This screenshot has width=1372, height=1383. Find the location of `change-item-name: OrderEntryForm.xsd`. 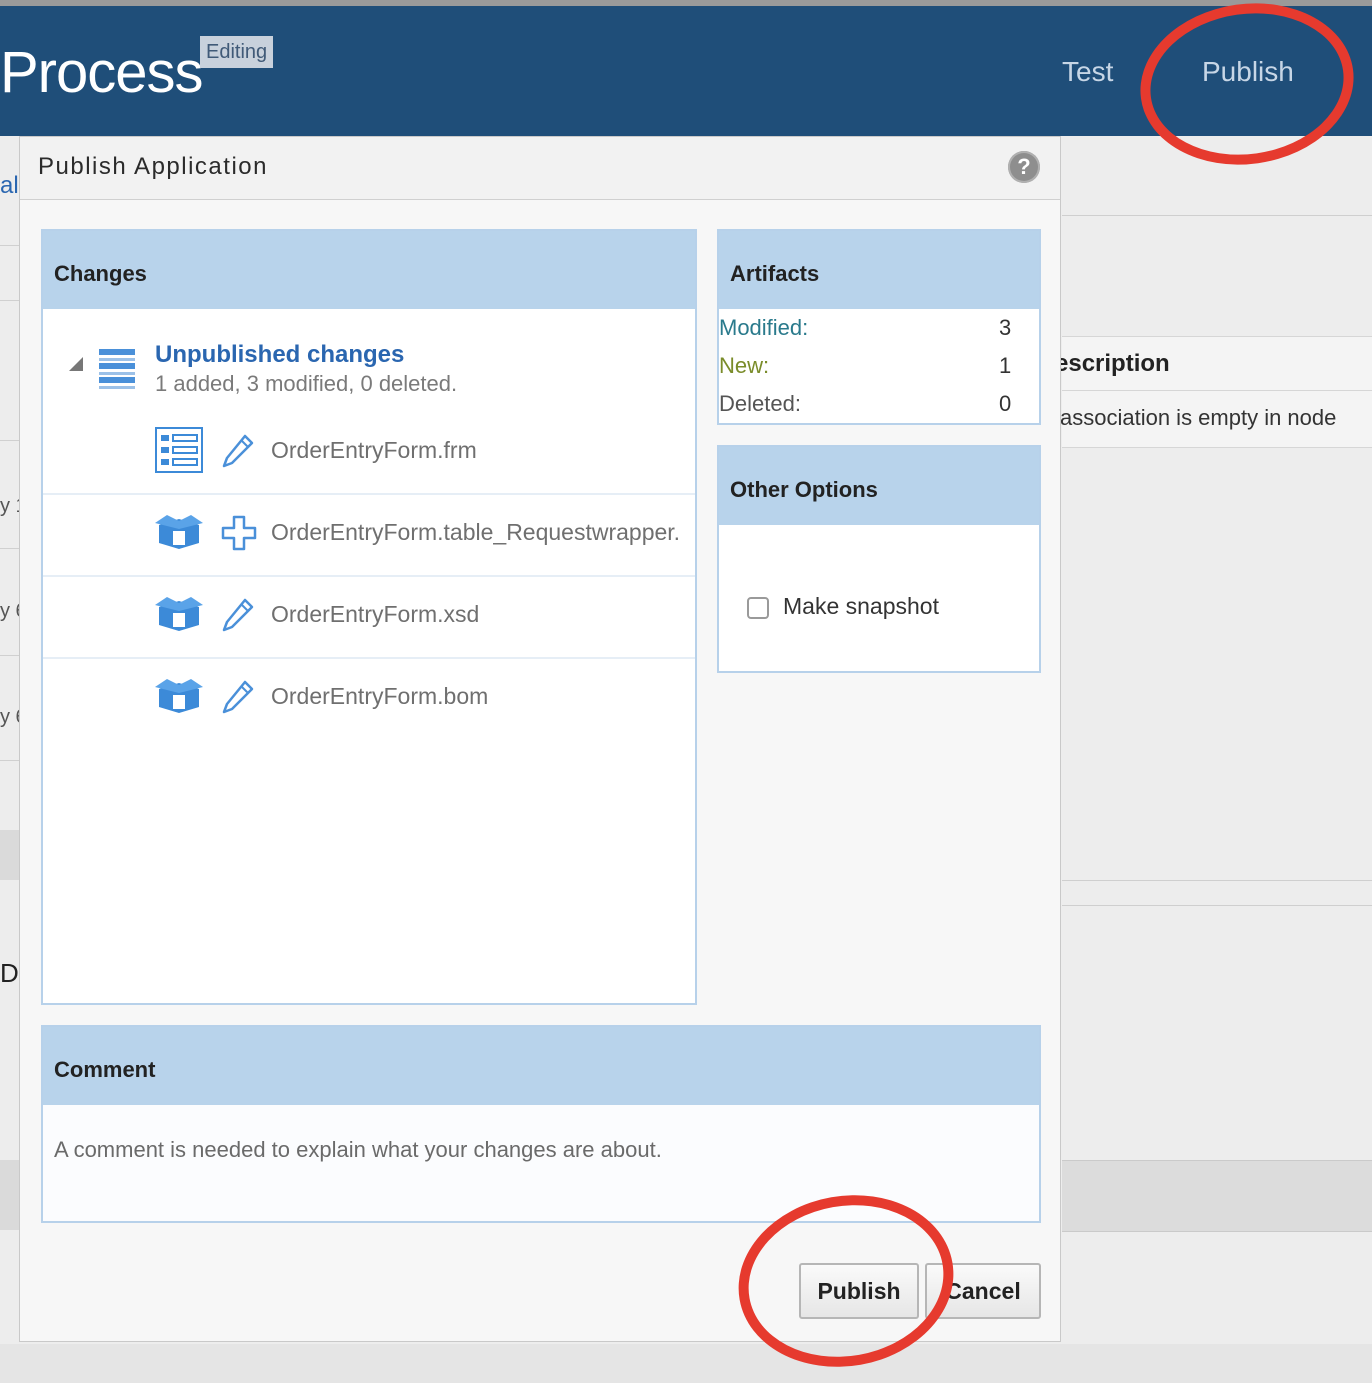

change-item-name: OrderEntryForm.xsd is located at coordinates (375, 614).